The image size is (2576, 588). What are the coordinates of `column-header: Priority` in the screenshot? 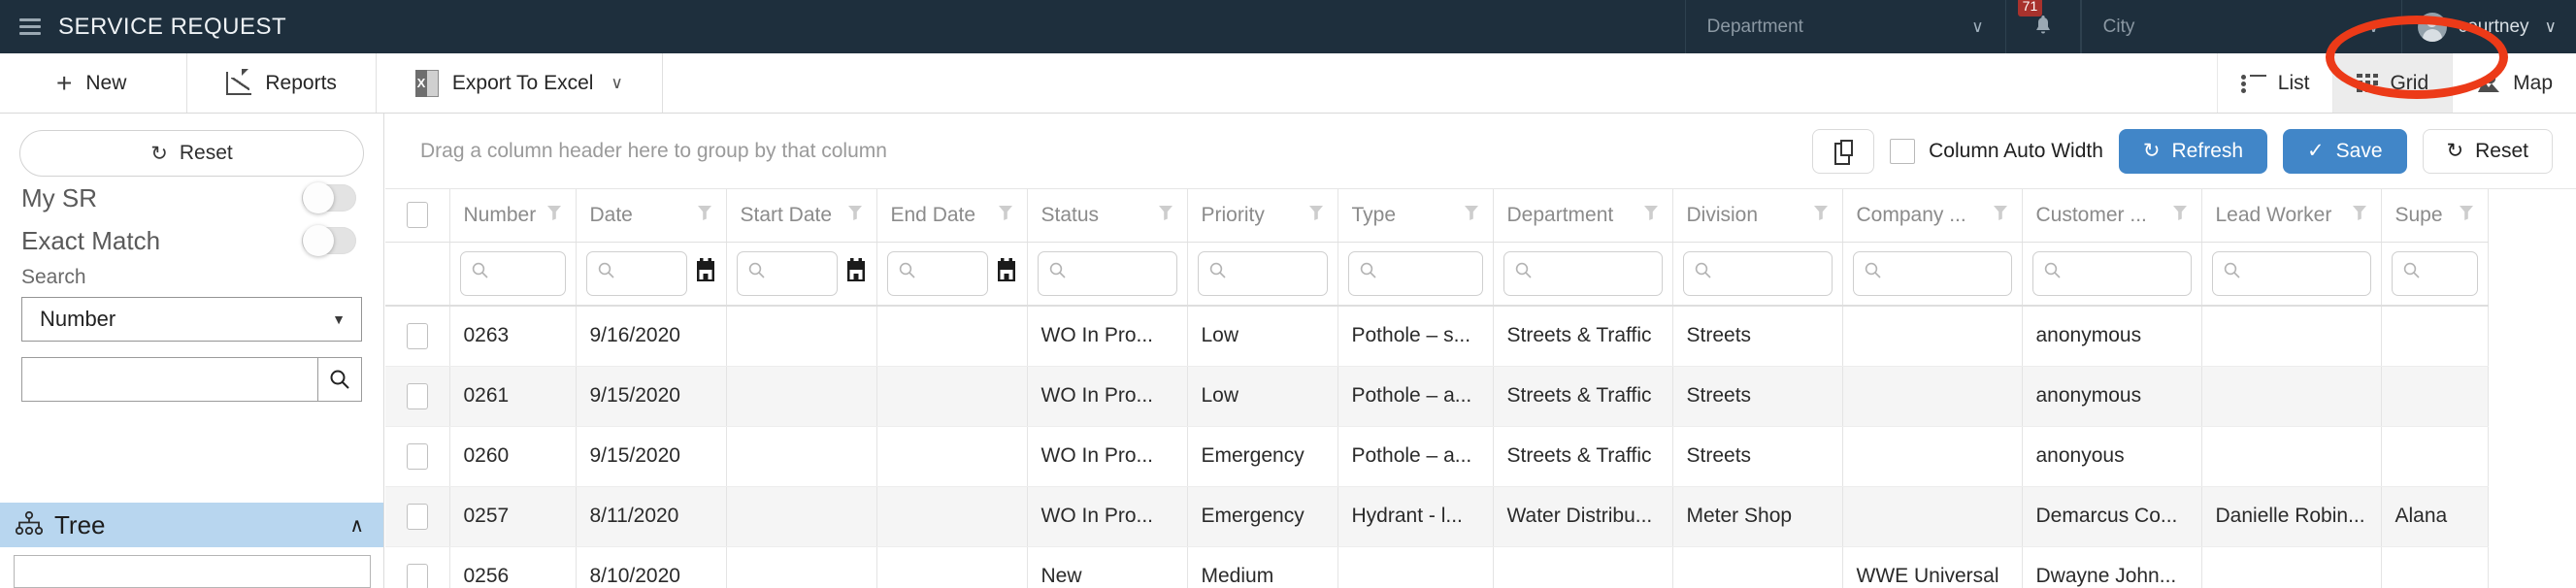 It's located at (1262, 216).